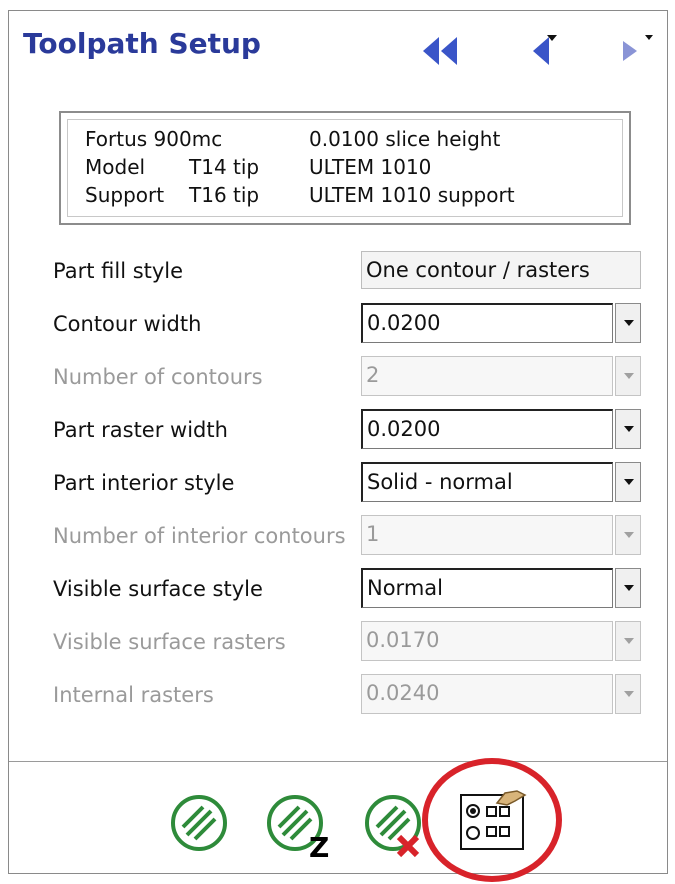 This screenshot has width=675, height=884. Describe the element at coordinates (487, 641) in the screenshot. I see `visible-surface-rasters-value: 0.0170` at that location.